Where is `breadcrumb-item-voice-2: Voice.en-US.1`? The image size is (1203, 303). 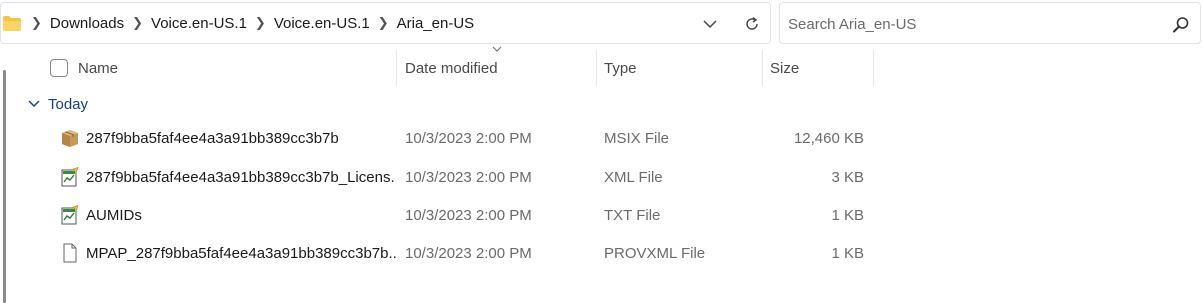
breadcrumb-item-voice-2: Voice.en-US.1 is located at coordinates (322, 23).